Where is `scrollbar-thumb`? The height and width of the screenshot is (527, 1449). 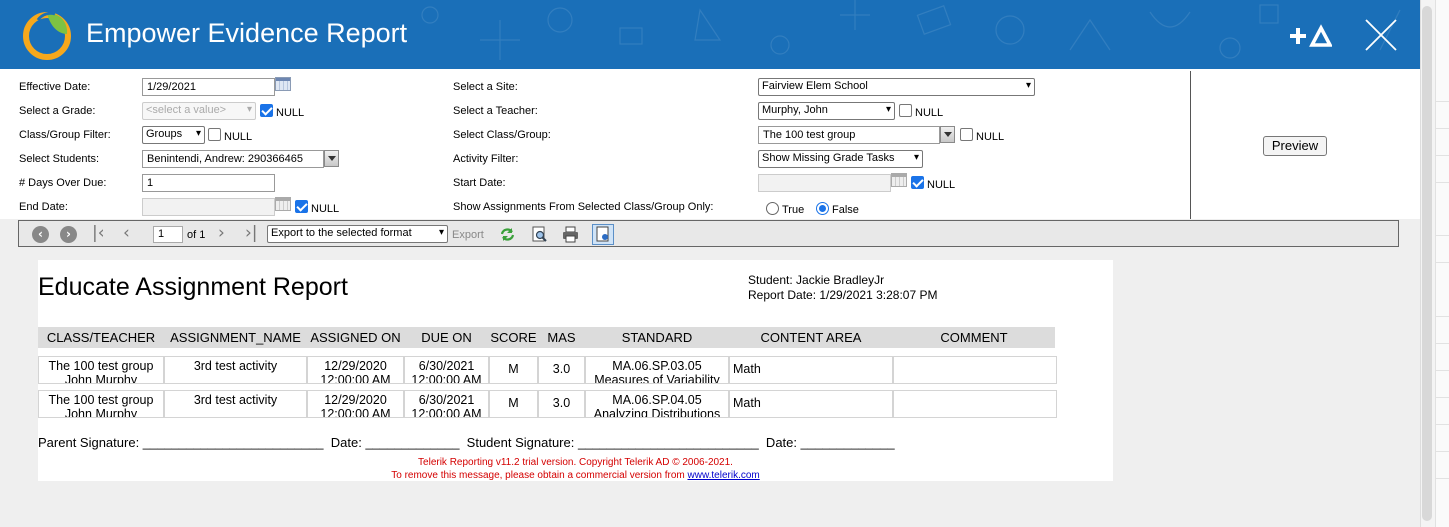
scrollbar-thumb is located at coordinates (1427, 263).